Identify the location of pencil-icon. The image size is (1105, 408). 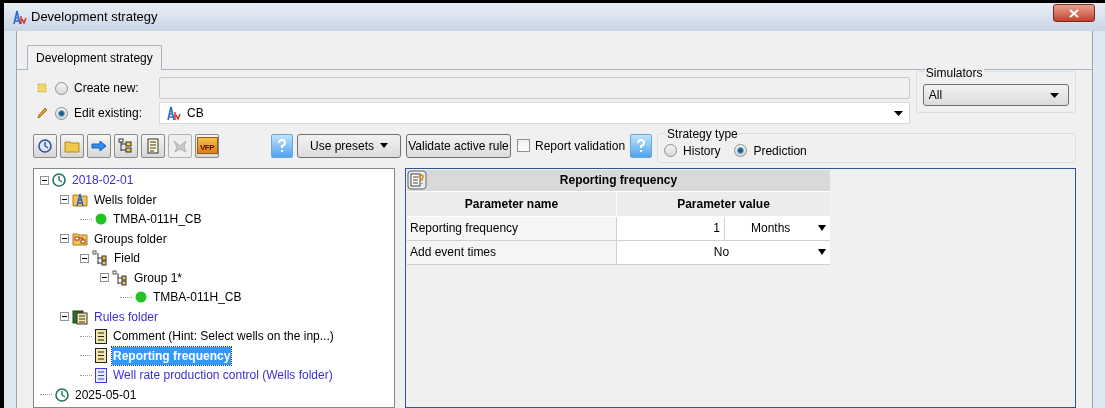
(42, 113).